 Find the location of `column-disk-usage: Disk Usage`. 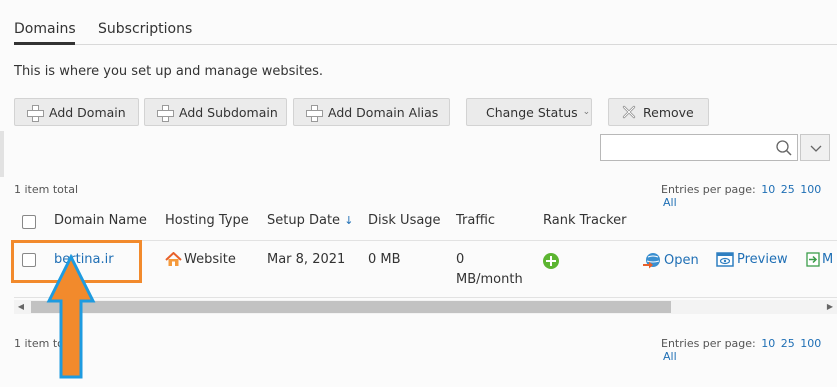

column-disk-usage: Disk Usage is located at coordinates (404, 220).